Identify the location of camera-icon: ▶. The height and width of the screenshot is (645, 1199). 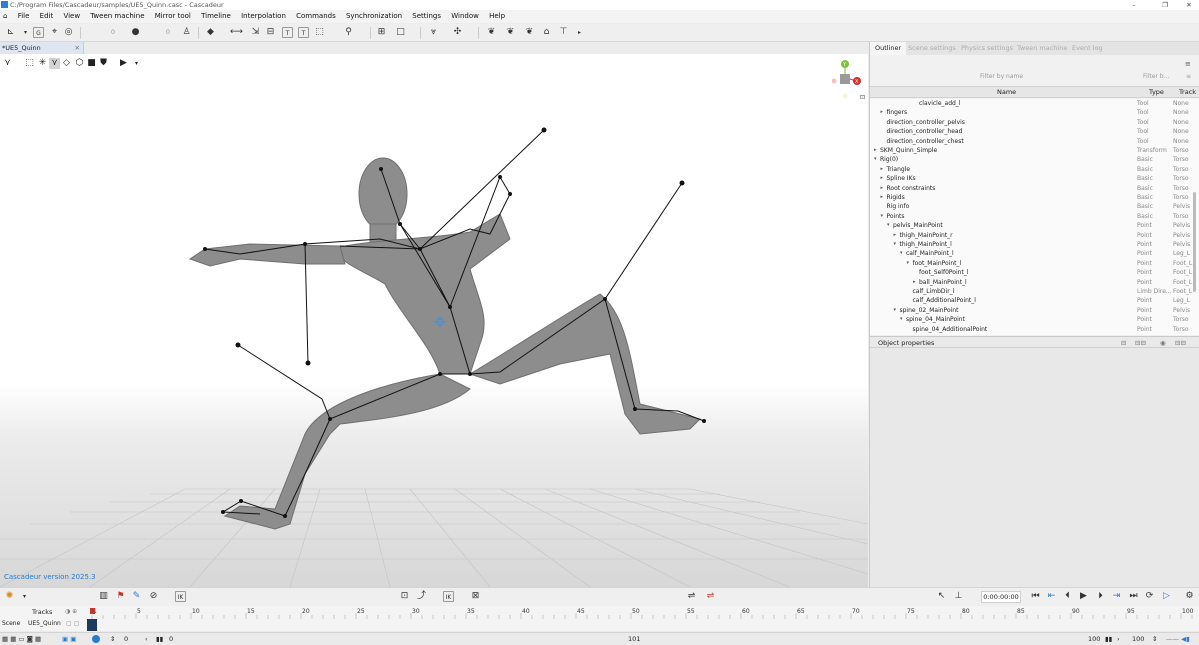
(123, 63).